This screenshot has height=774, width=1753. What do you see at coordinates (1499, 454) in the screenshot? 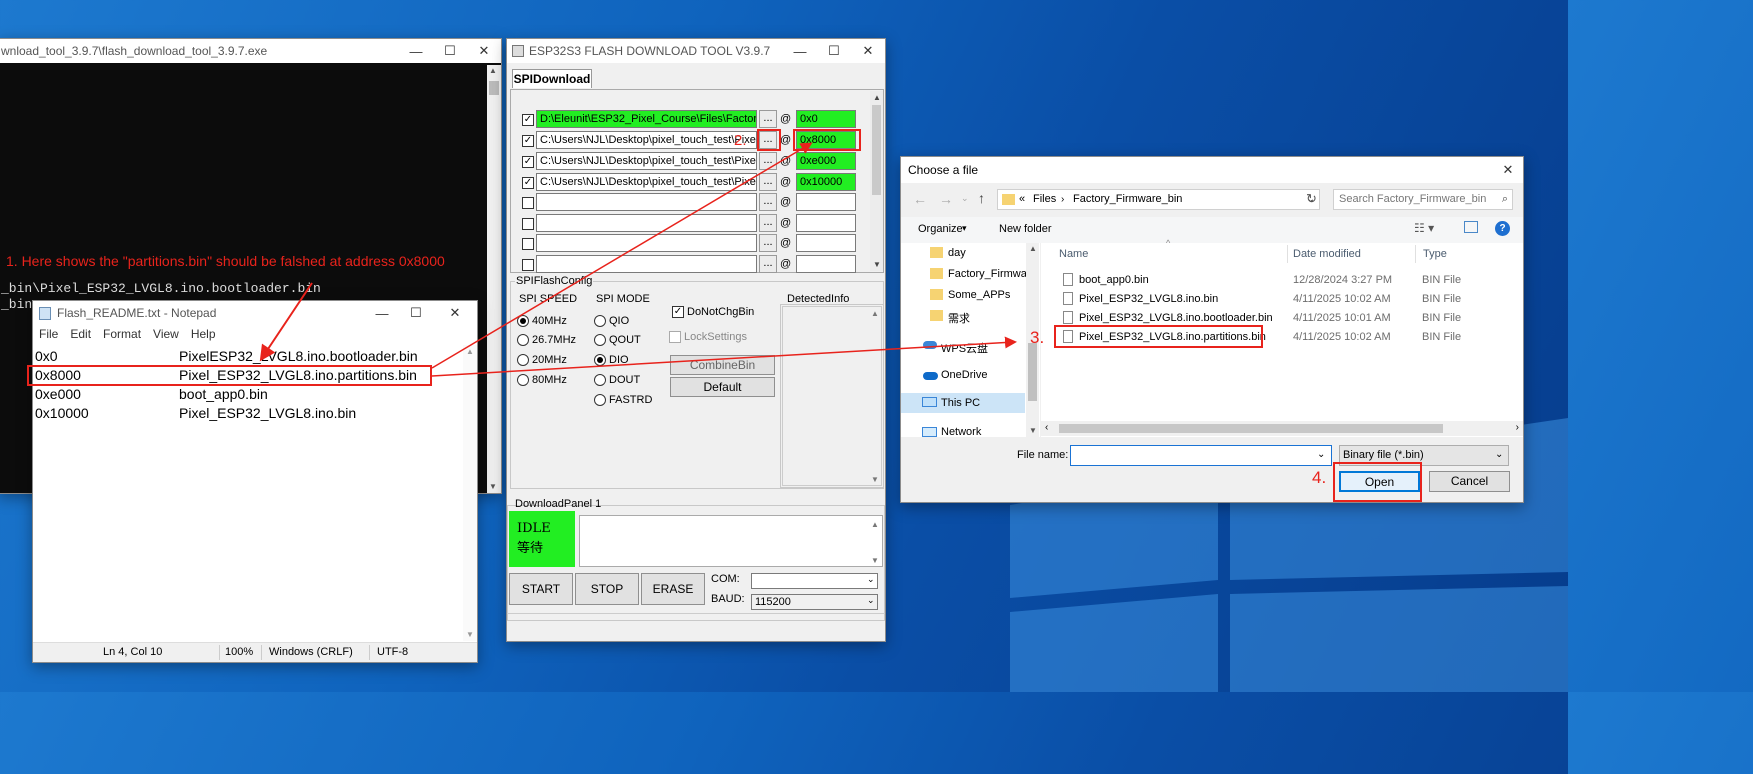
I see `filter-chevron-icon: ⌄` at bounding box center [1499, 454].